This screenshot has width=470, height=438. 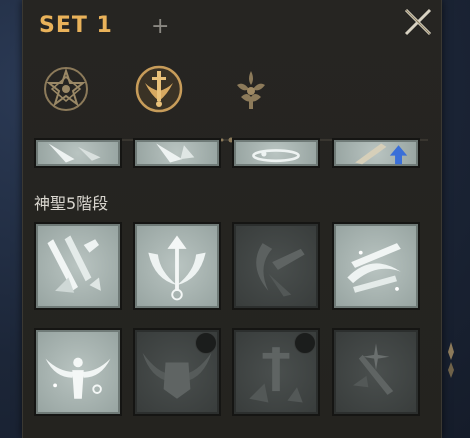 I want to click on tab-winged-sword-emblem, so click(x=159, y=89).